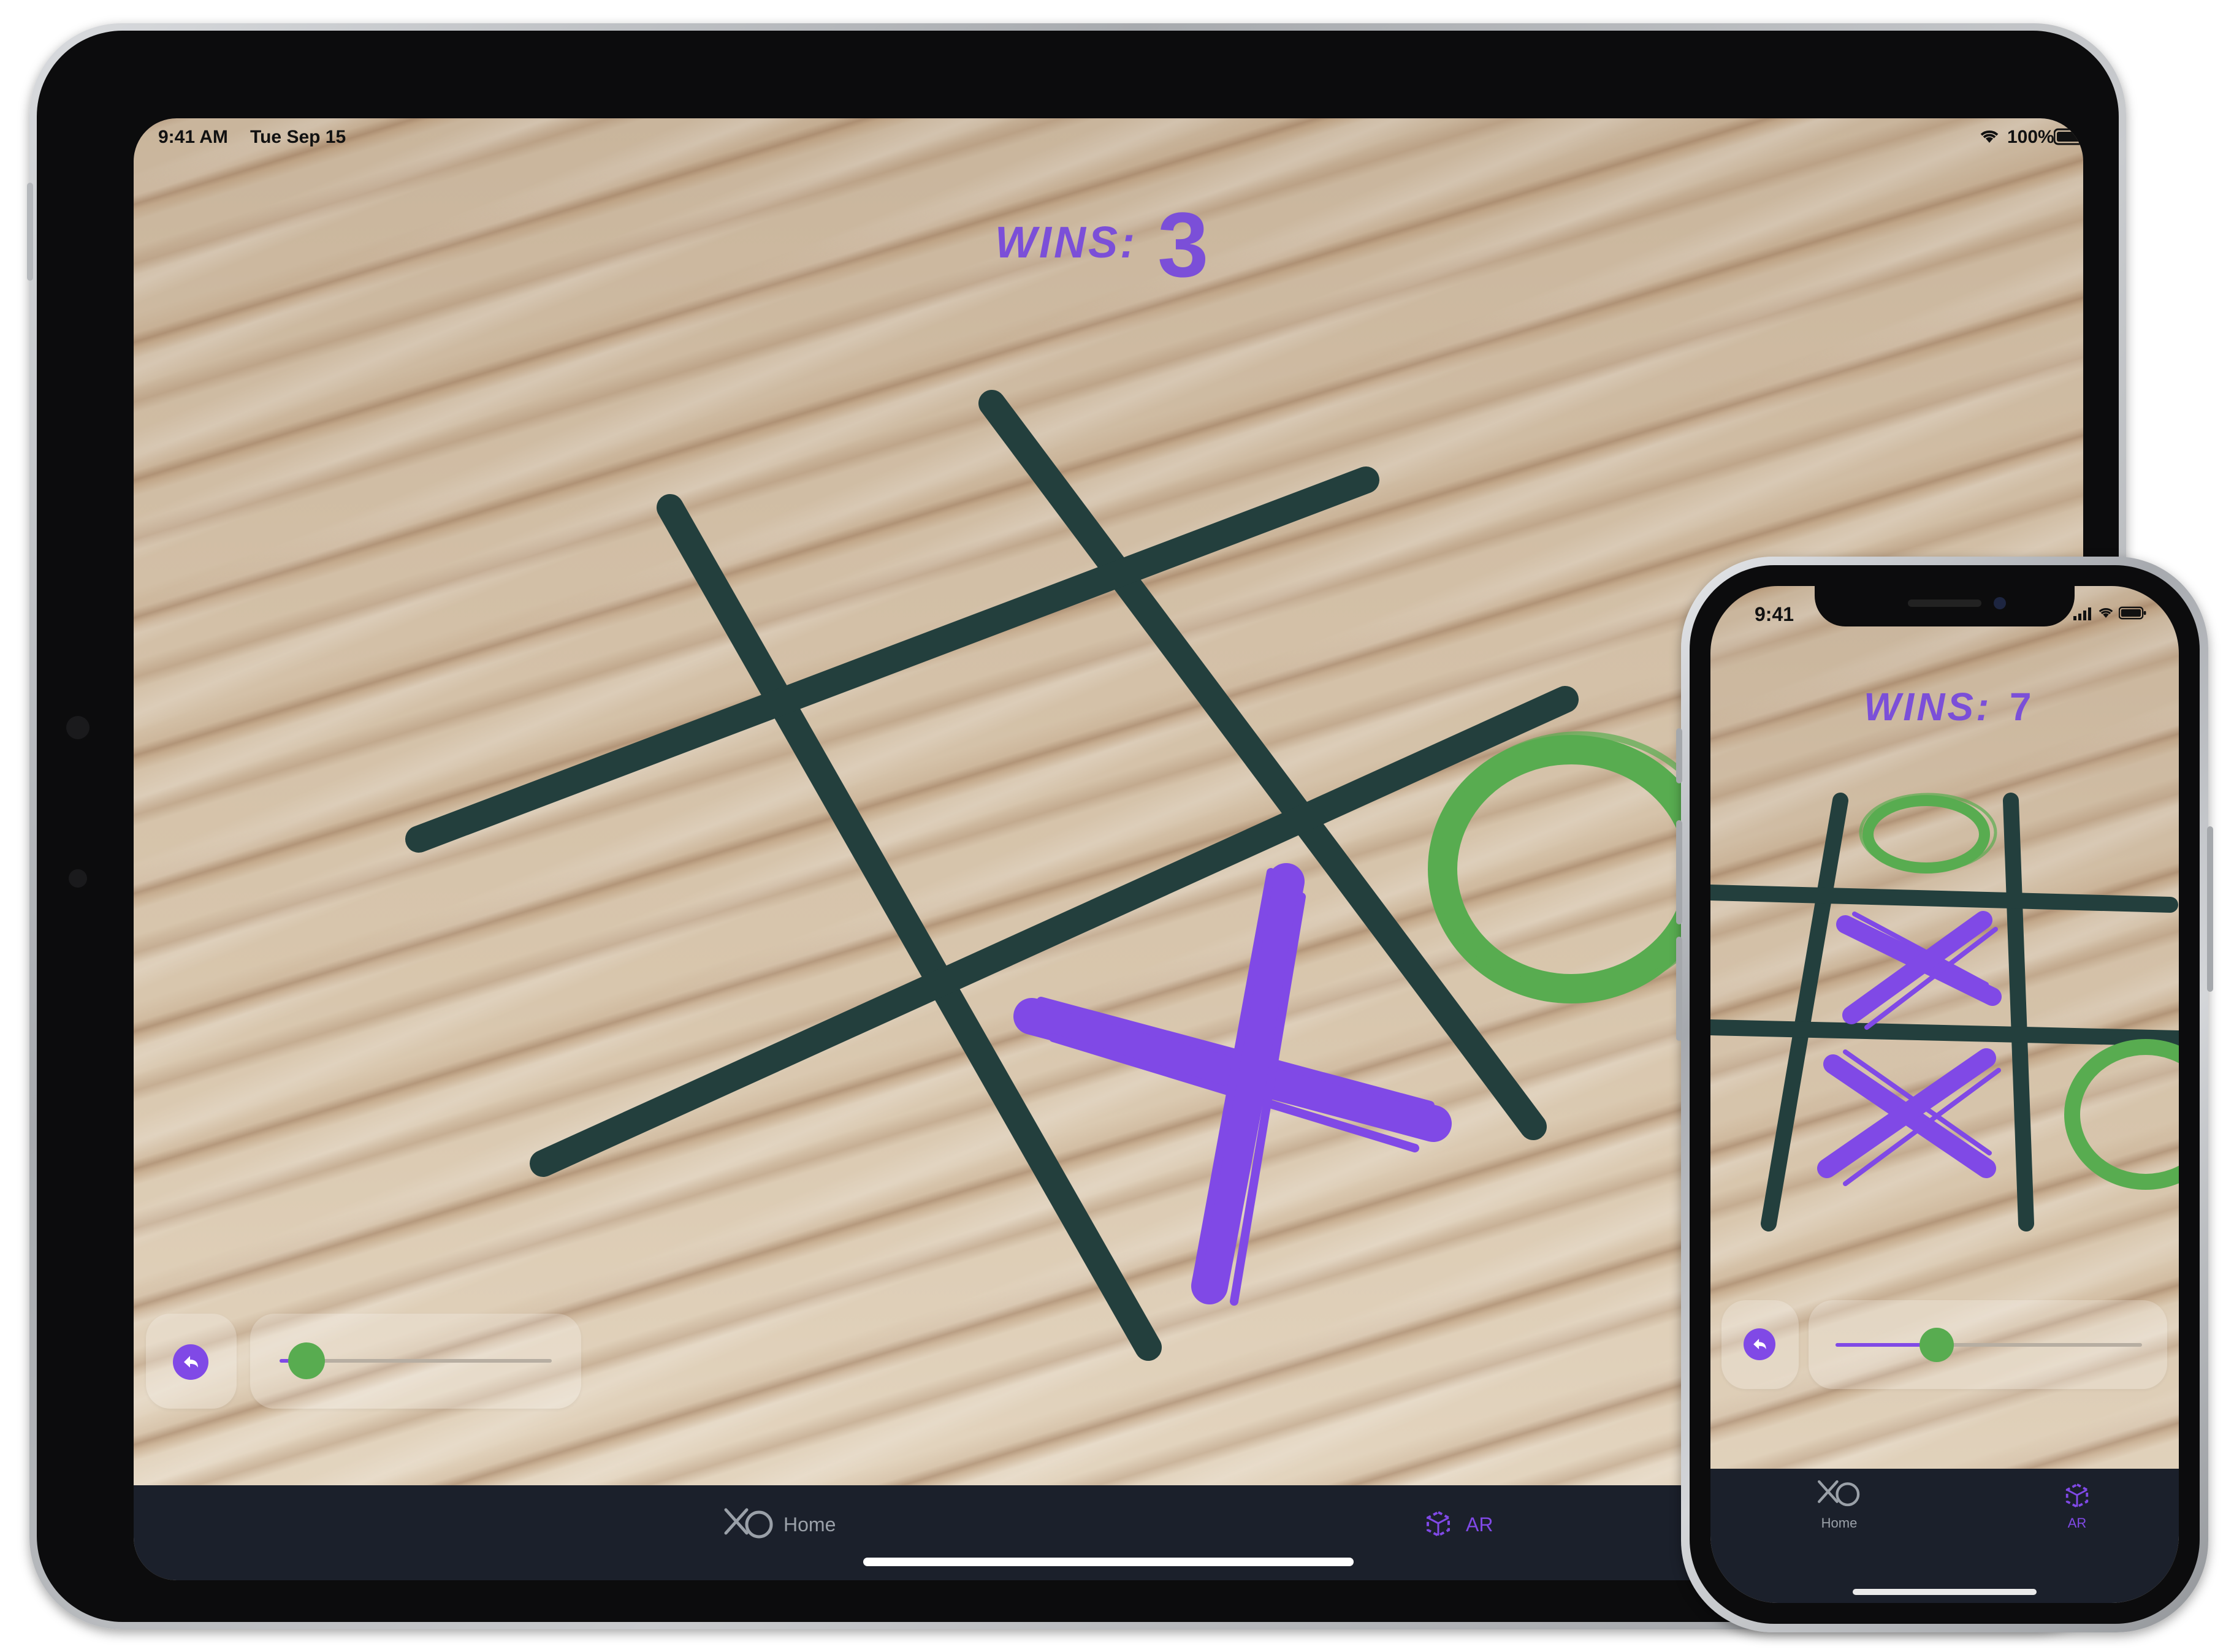 This screenshot has width=2234, height=1652. I want to click on iphone-volume-down, so click(1679, 989).